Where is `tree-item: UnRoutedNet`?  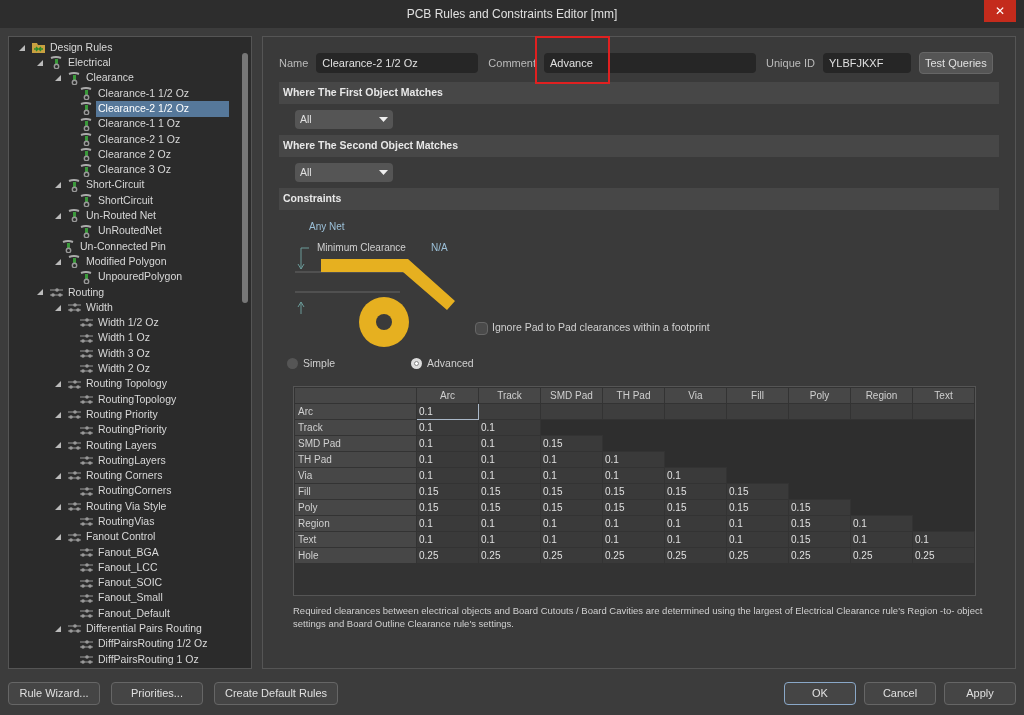 tree-item: UnRoutedNet is located at coordinates (130, 231).